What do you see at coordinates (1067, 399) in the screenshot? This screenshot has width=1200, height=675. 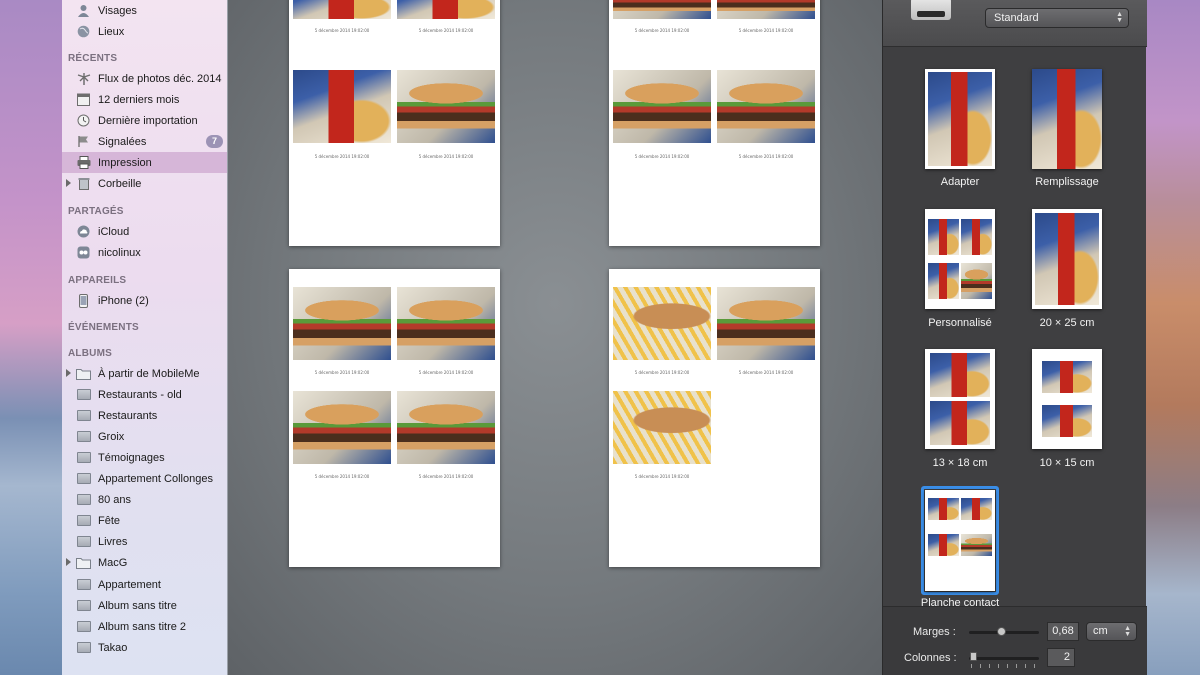 I see `preset-10x15` at bounding box center [1067, 399].